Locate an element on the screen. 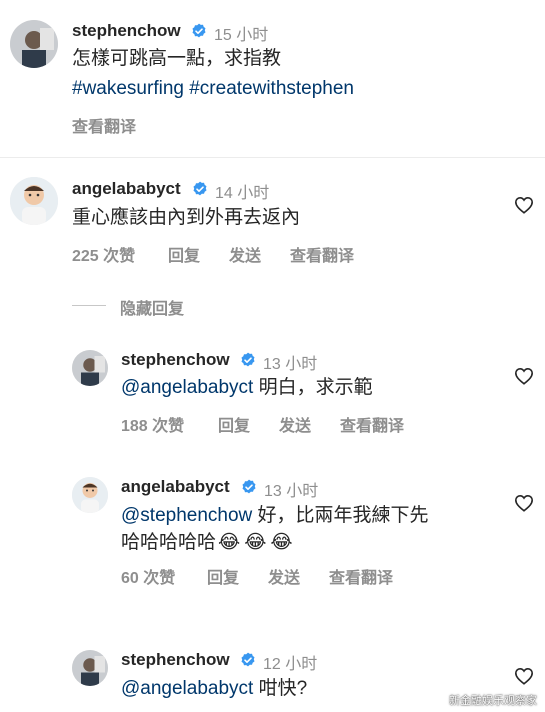 The width and height of the screenshot is (545, 712). timestamp: 15 小时 is located at coordinates (241, 35).